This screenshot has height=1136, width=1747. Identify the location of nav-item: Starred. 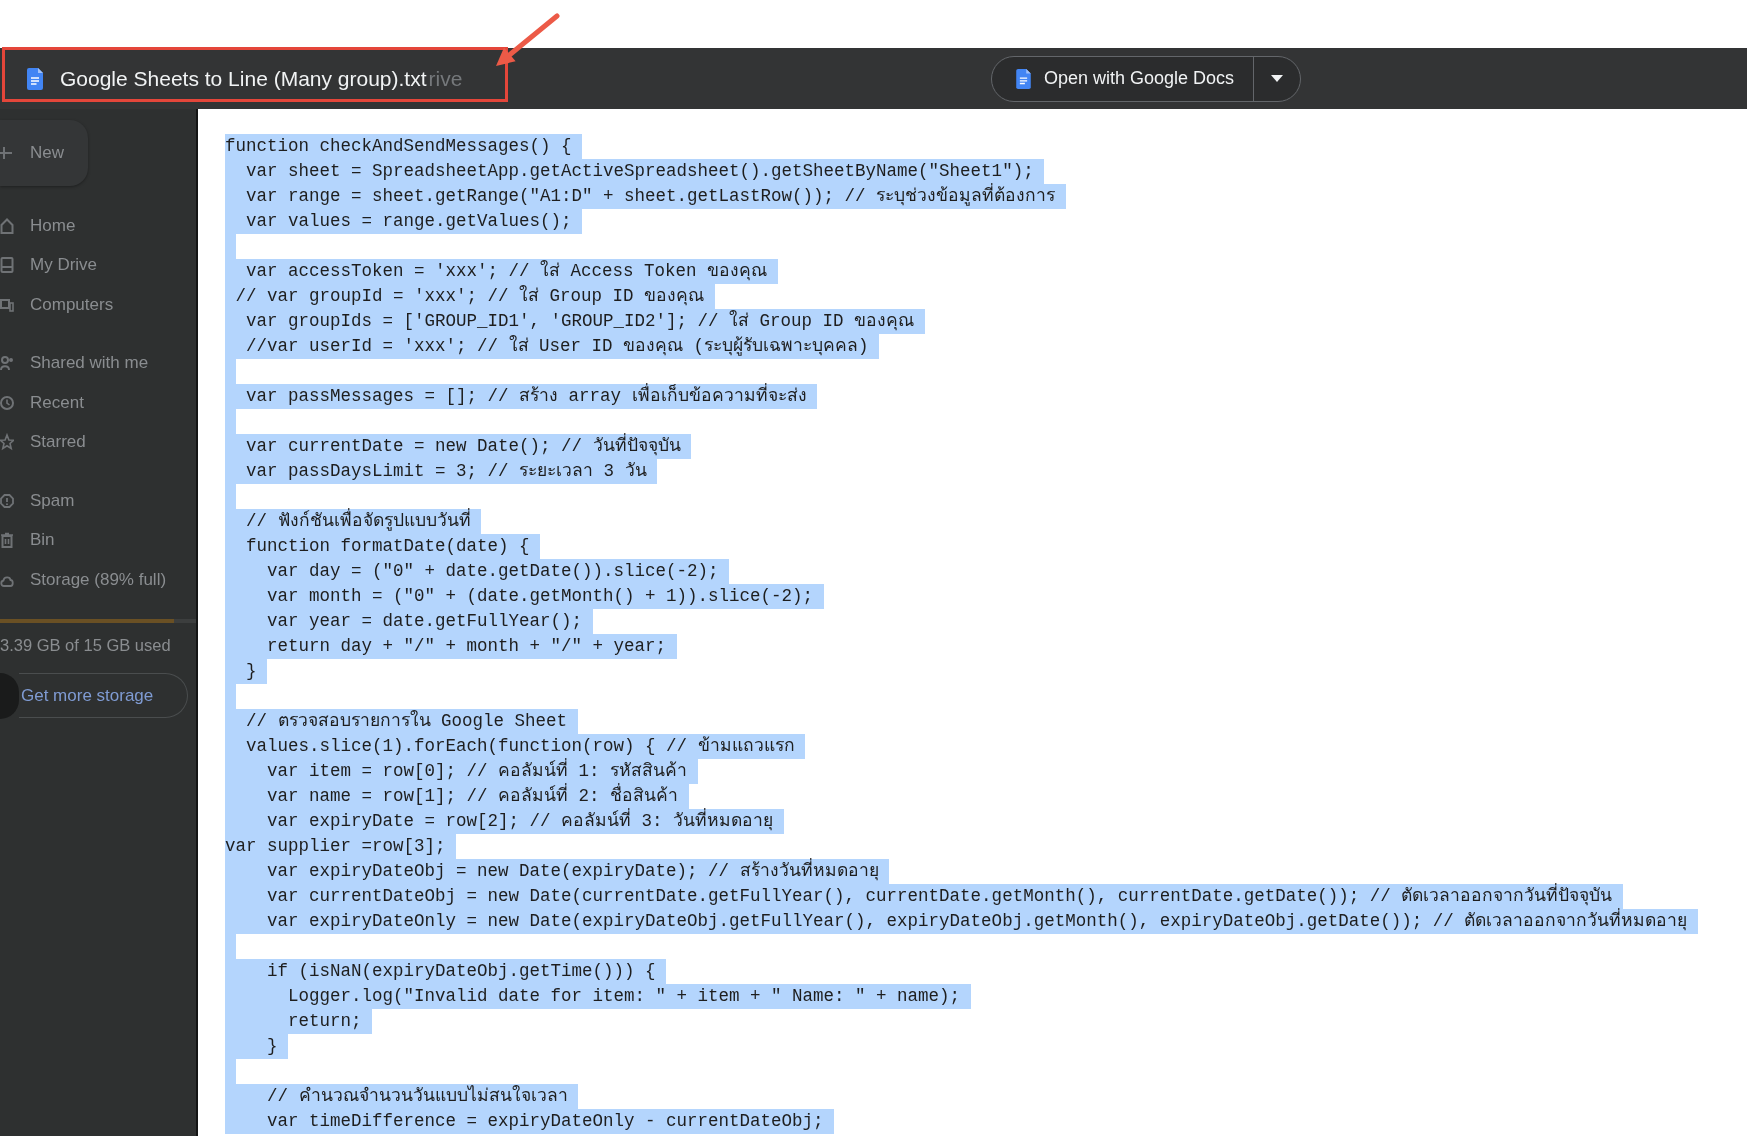
(98, 442).